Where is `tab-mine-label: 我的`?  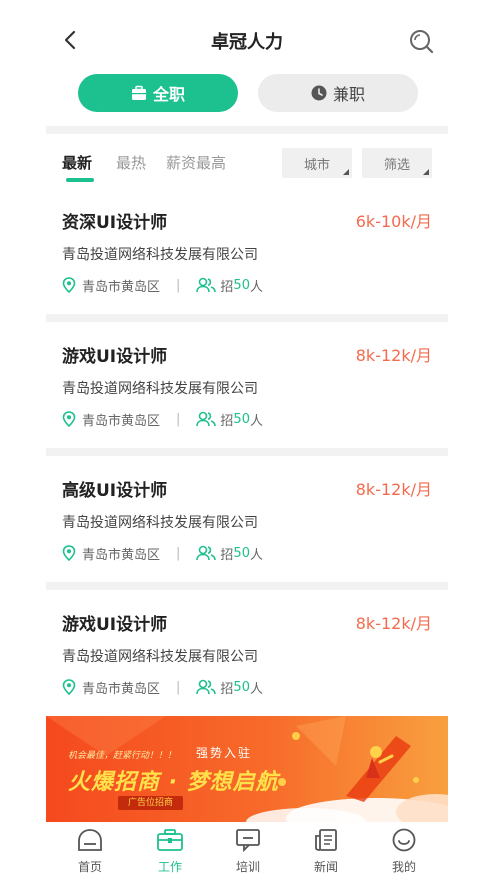
tab-mine-label: 我的 is located at coordinates (403, 867).